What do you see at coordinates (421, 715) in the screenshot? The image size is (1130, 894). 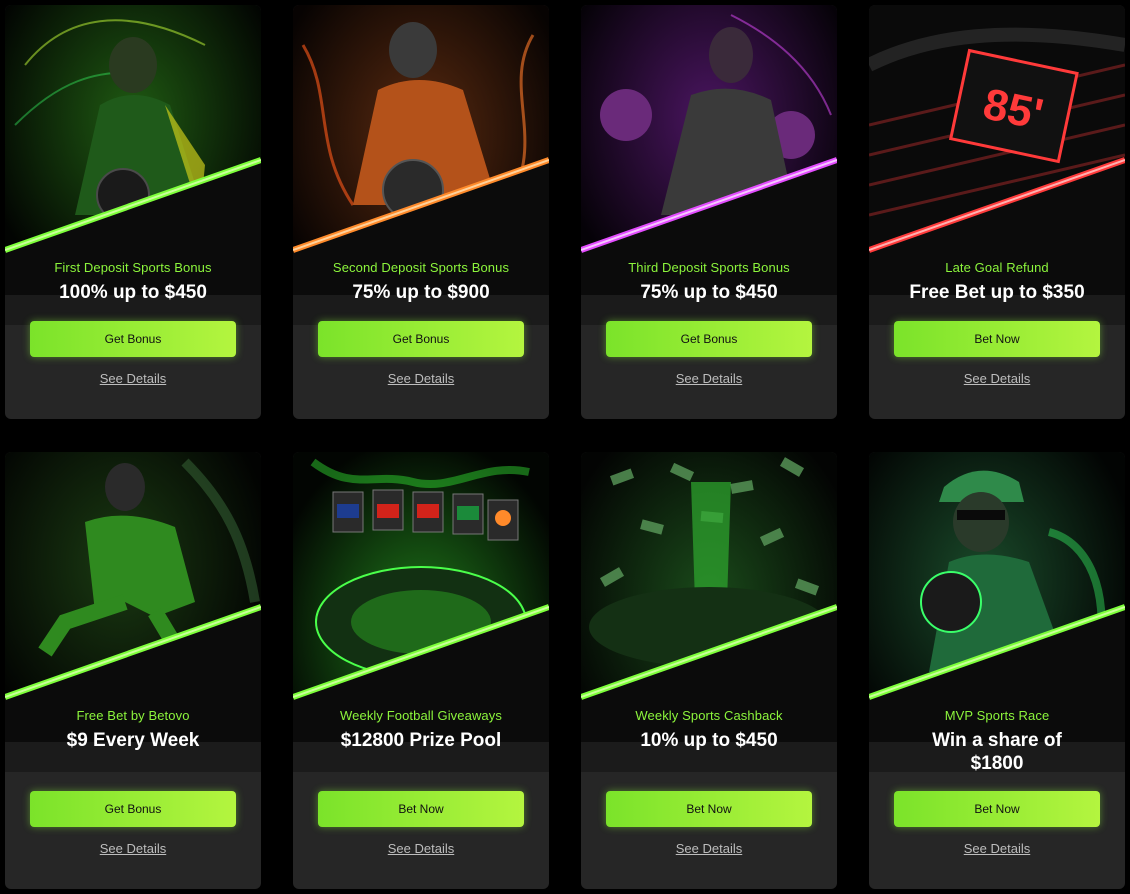 I see `promo-subtitle: Weekly Football Giveaways` at bounding box center [421, 715].